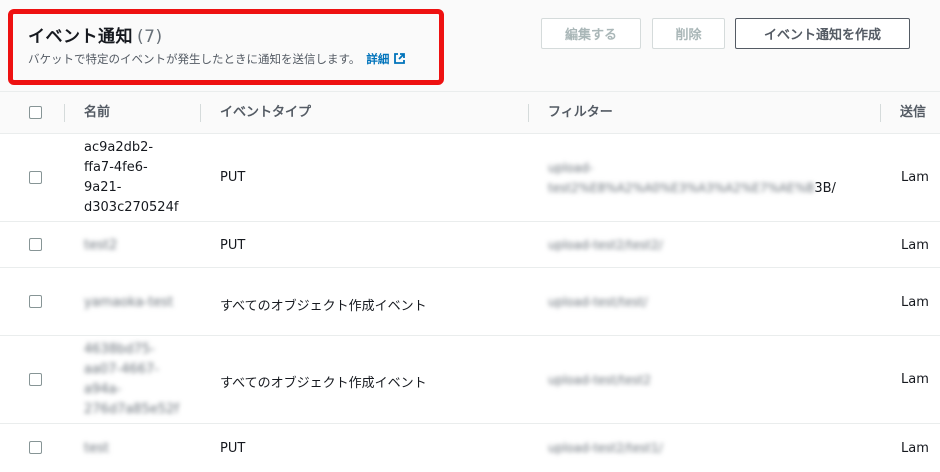 This screenshot has height=472, width=940. What do you see at coordinates (150, 37) in the screenshot?
I see `item-count: (7)` at bounding box center [150, 37].